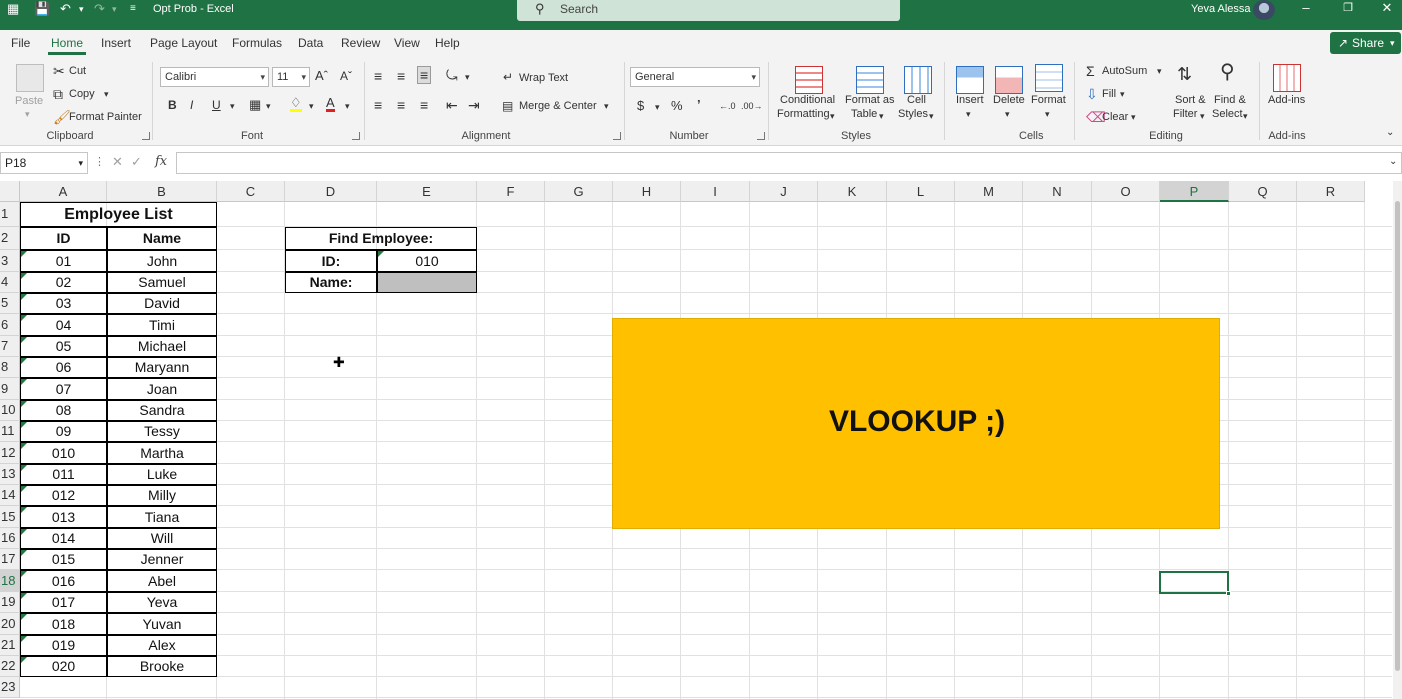  What do you see at coordinates (63, 303) in the screenshot?
I see `employee-id-cell: 03` at bounding box center [63, 303].